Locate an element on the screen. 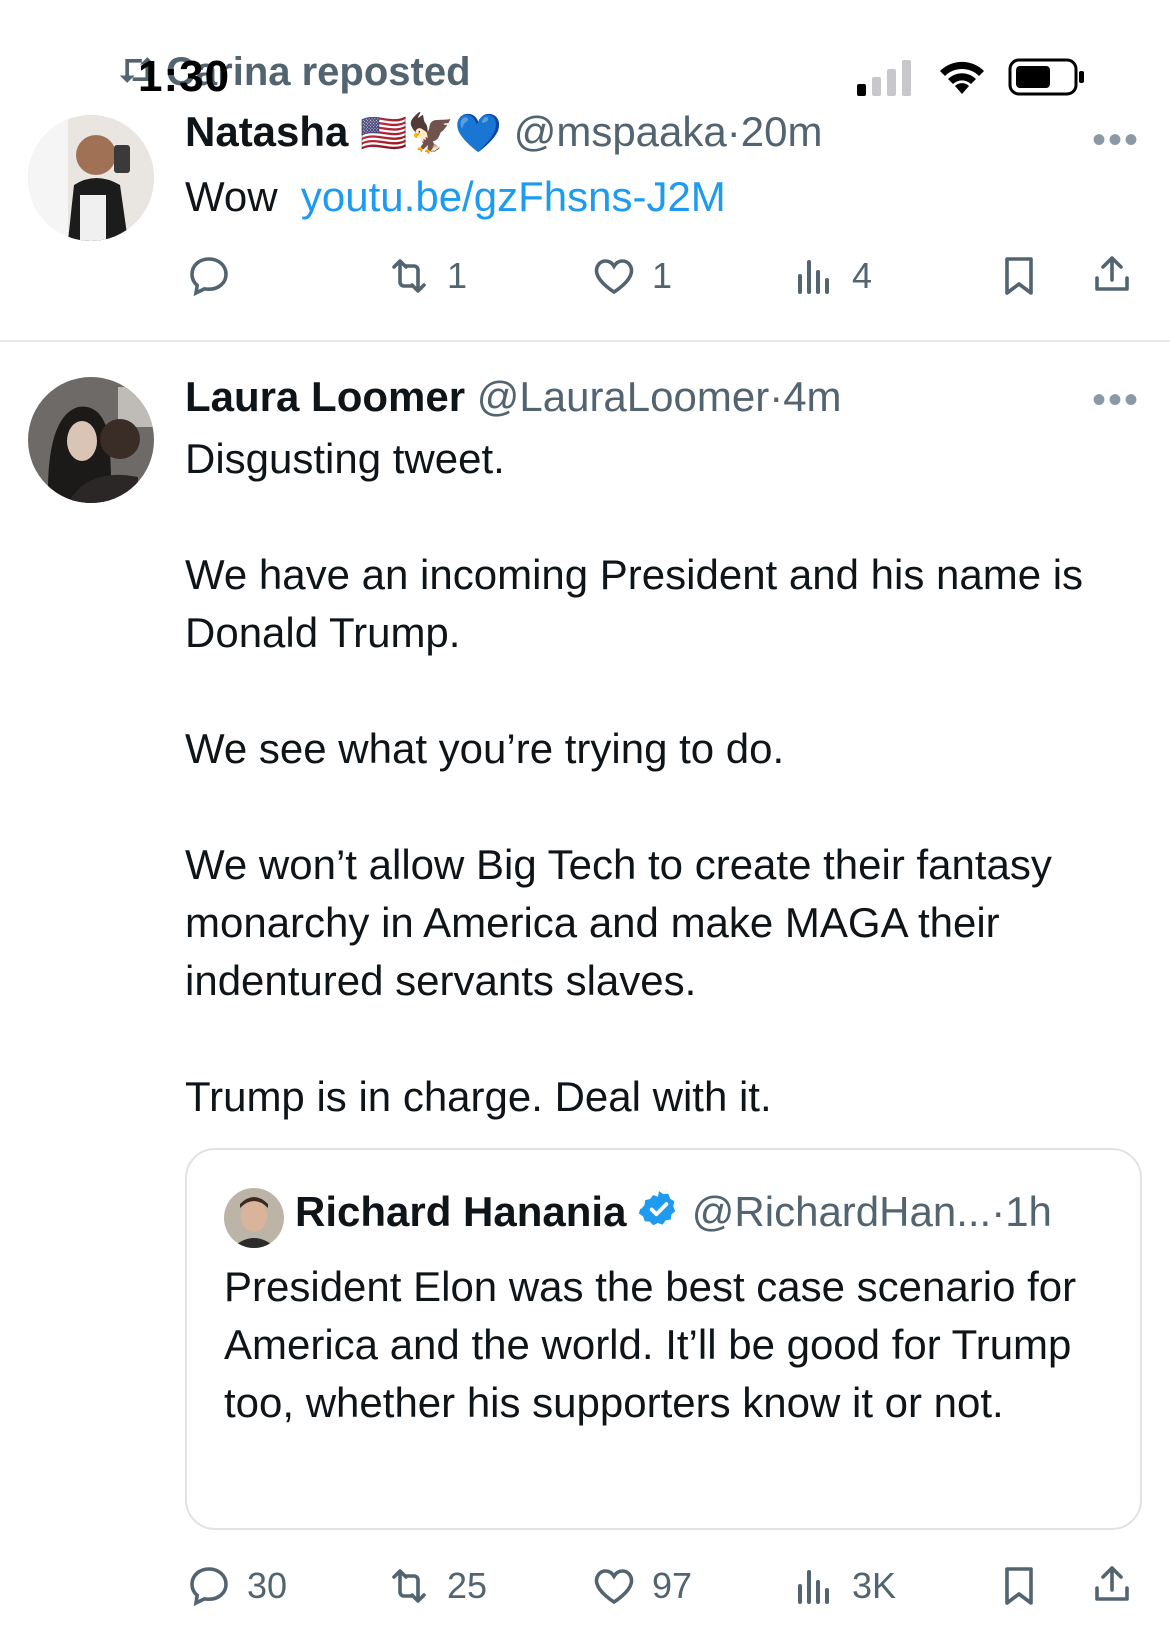  views-button: 3K is located at coordinates (843, 1586).